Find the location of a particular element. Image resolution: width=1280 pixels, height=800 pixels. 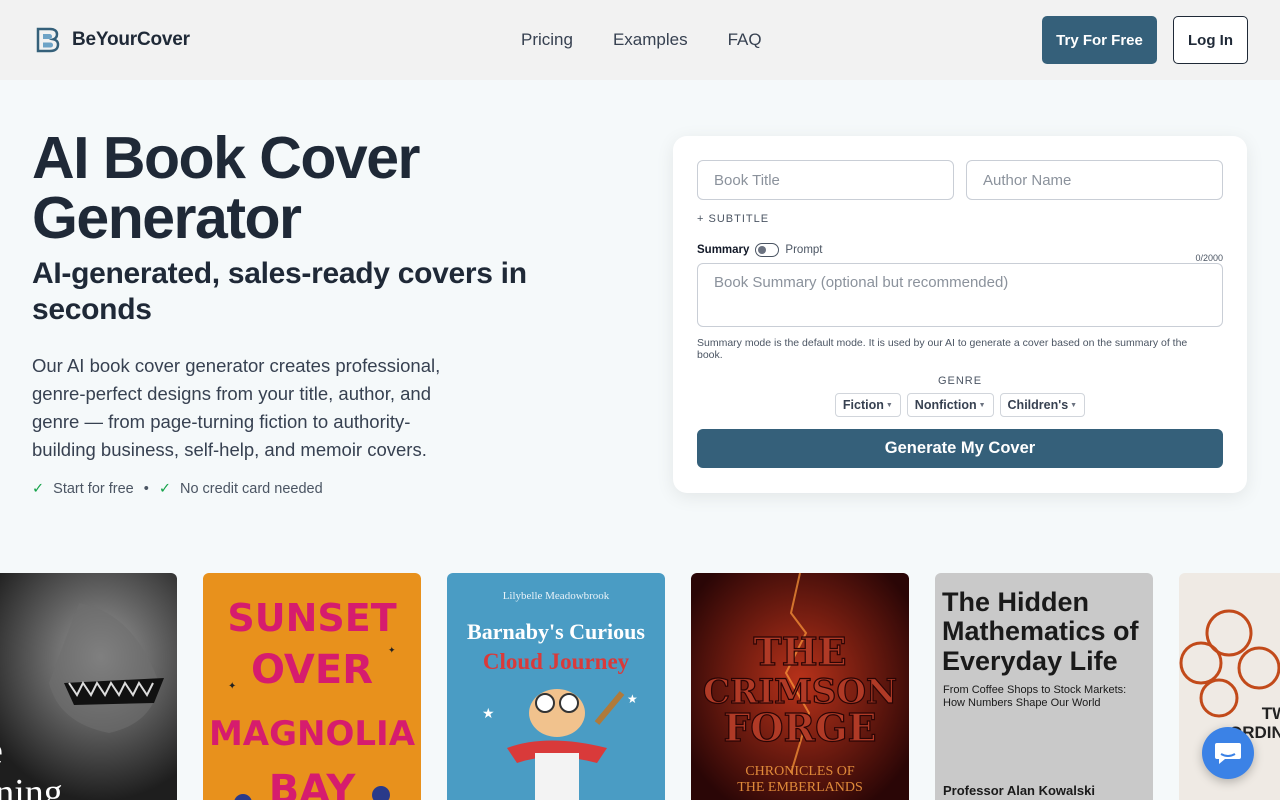

genre-fiction-dropdown: Fiction ▼ is located at coordinates (867, 405).